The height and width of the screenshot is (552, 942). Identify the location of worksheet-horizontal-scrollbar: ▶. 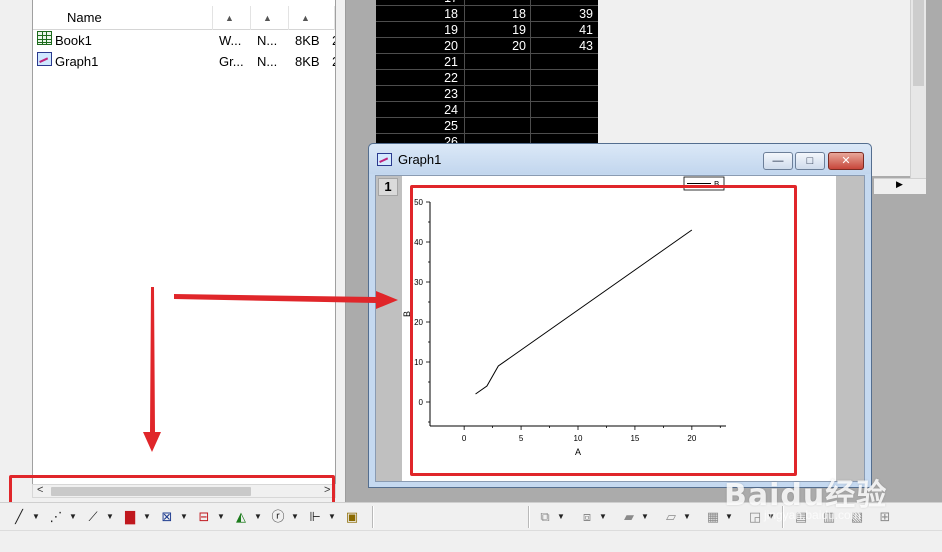
(900, 186).